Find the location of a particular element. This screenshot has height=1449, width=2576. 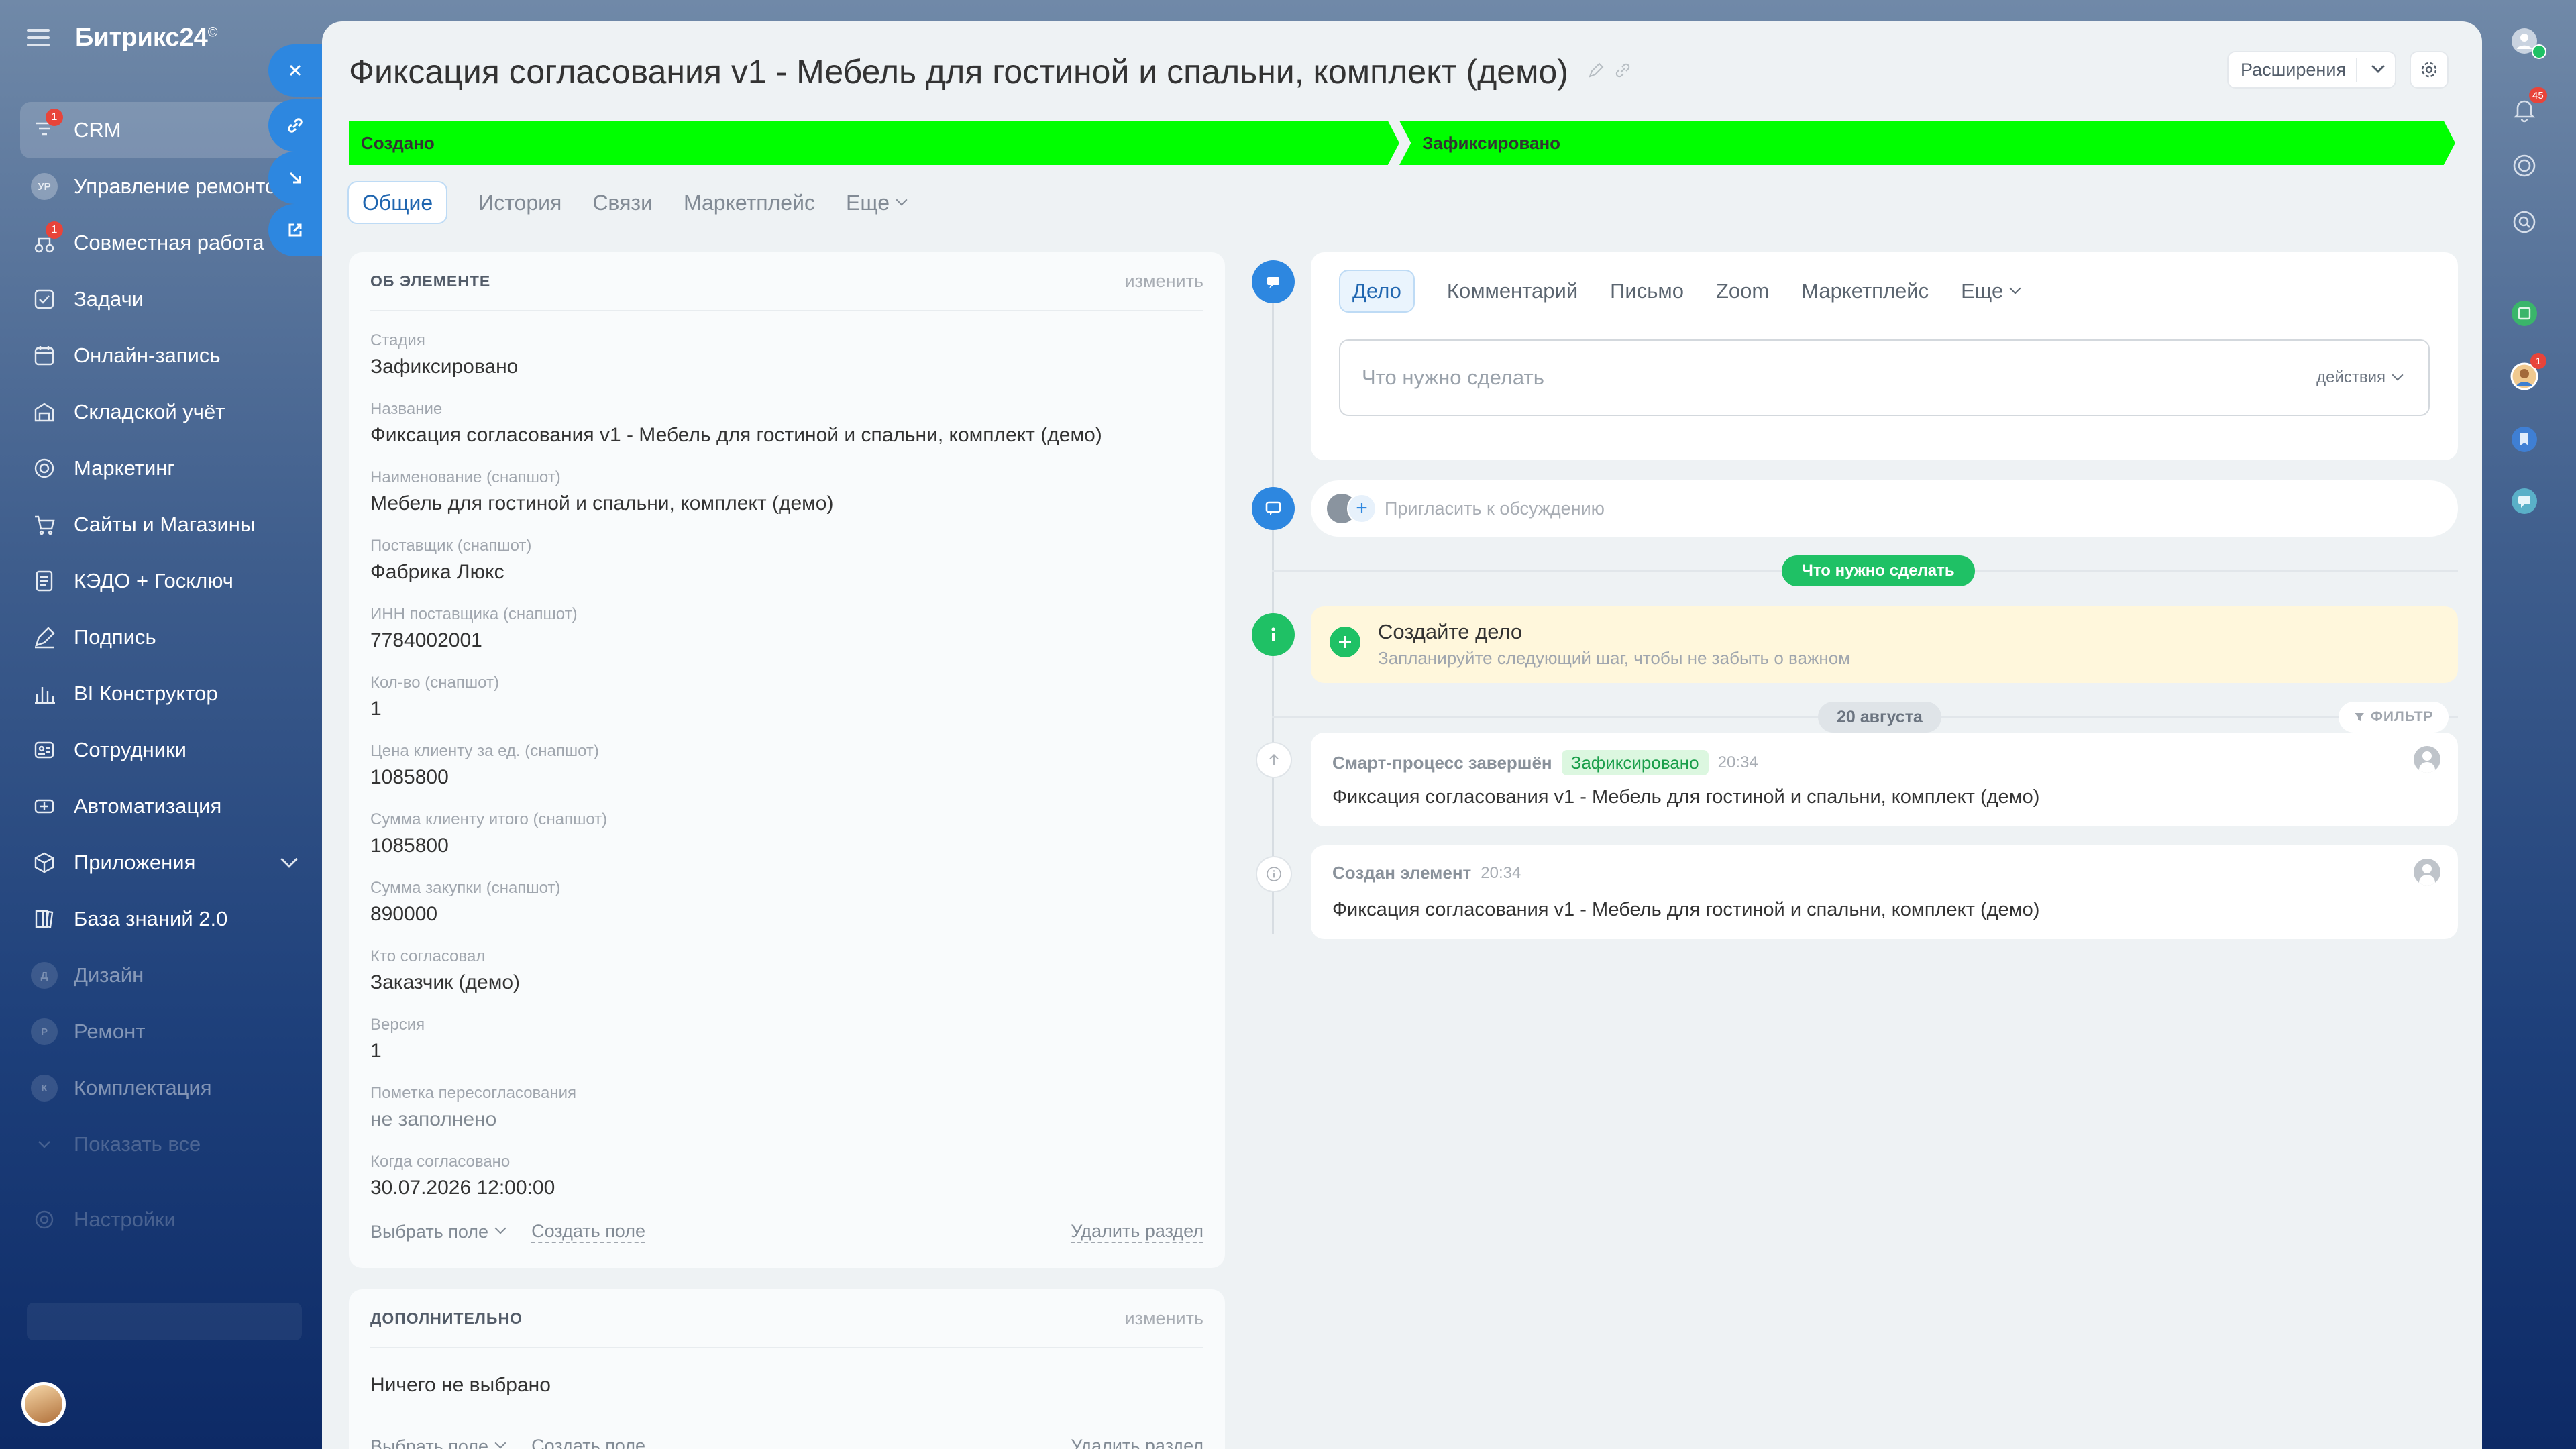

sidebar-footer-button is located at coordinates (164, 1321).